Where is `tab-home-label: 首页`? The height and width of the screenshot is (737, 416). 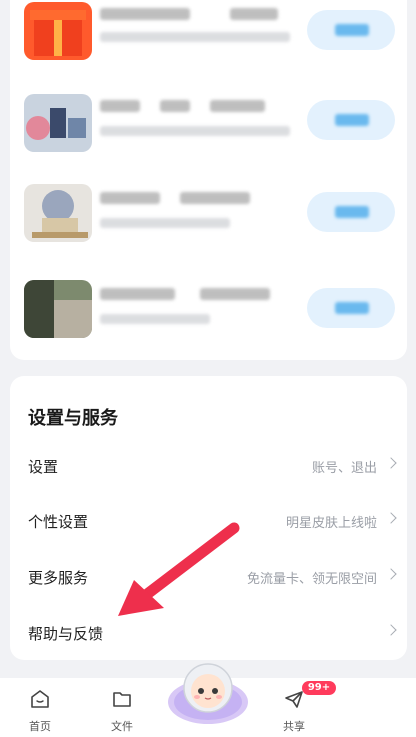 tab-home-label: 首页 is located at coordinates (40, 726).